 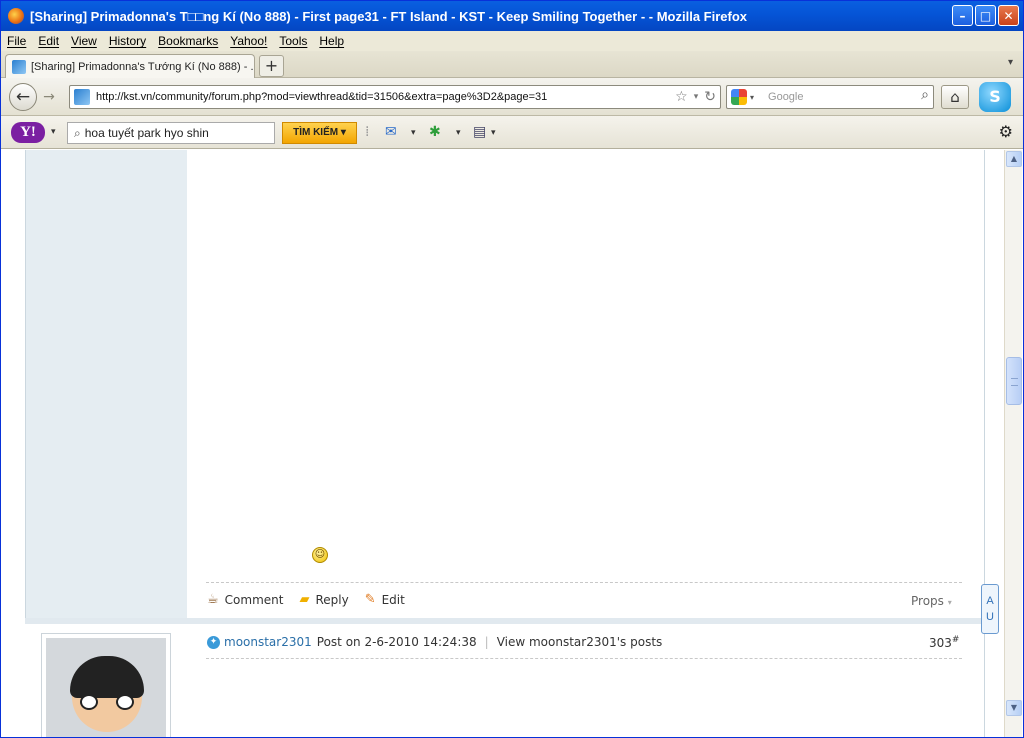 I want to click on back-button: ←, so click(x=23, y=97).